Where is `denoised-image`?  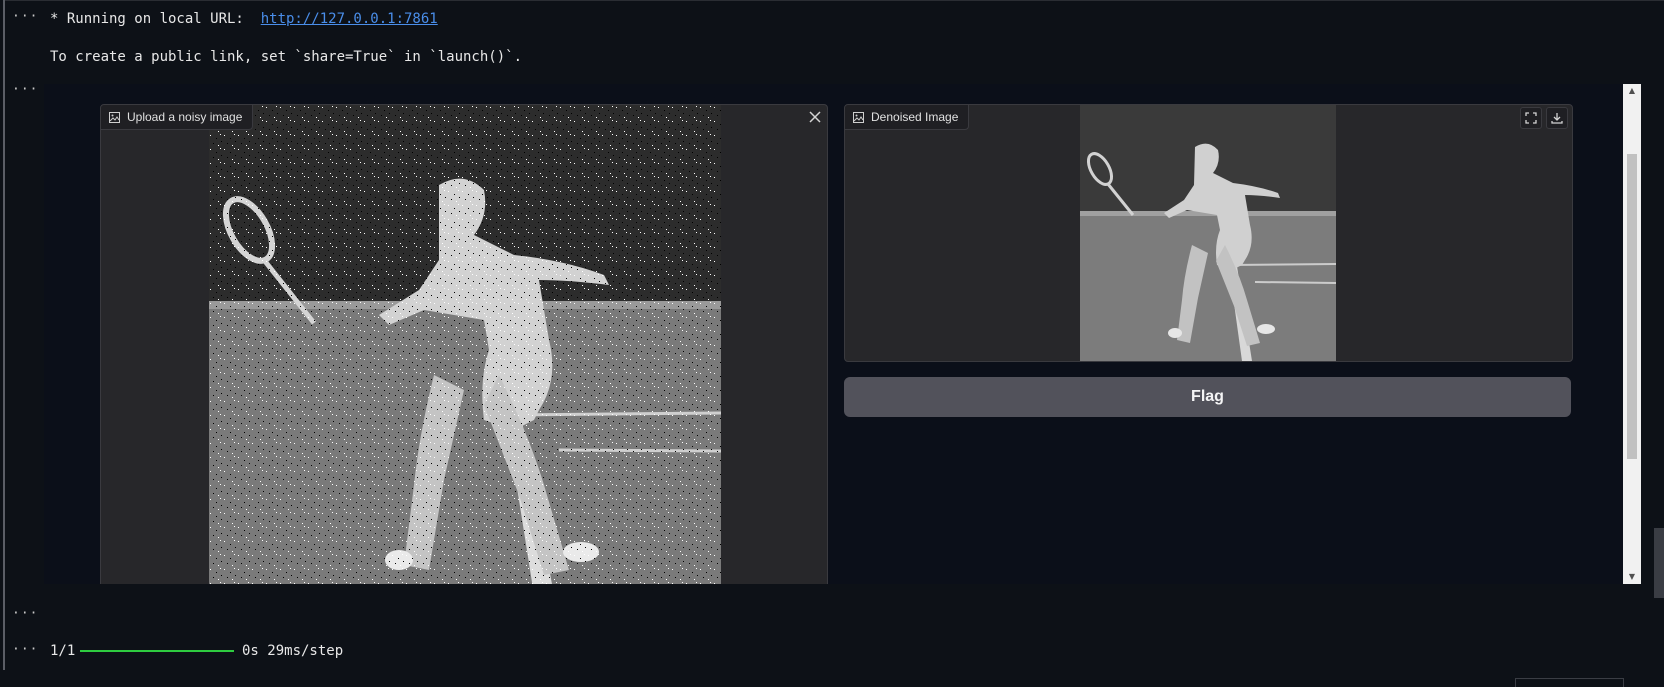 denoised-image is located at coordinates (1208, 233).